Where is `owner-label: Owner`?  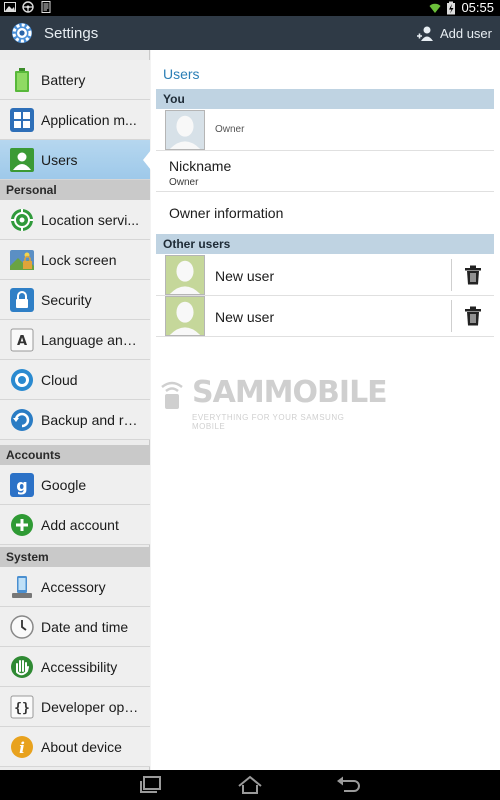 owner-label: Owner is located at coordinates (230, 129).